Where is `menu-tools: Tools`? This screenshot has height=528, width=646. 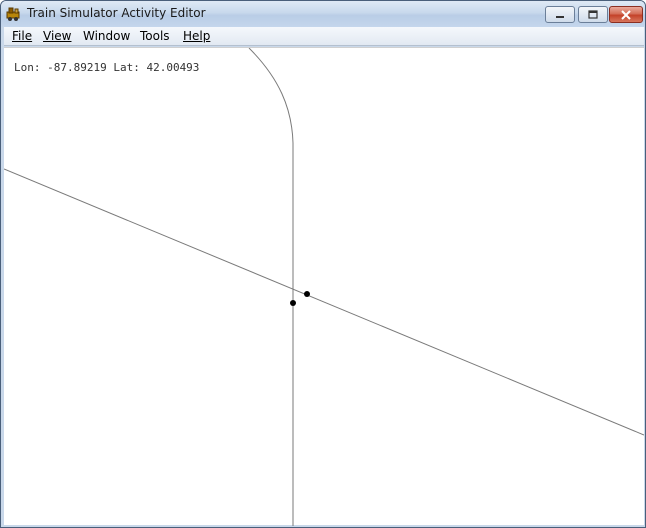
menu-tools: Tools is located at coordinates (155, 36).